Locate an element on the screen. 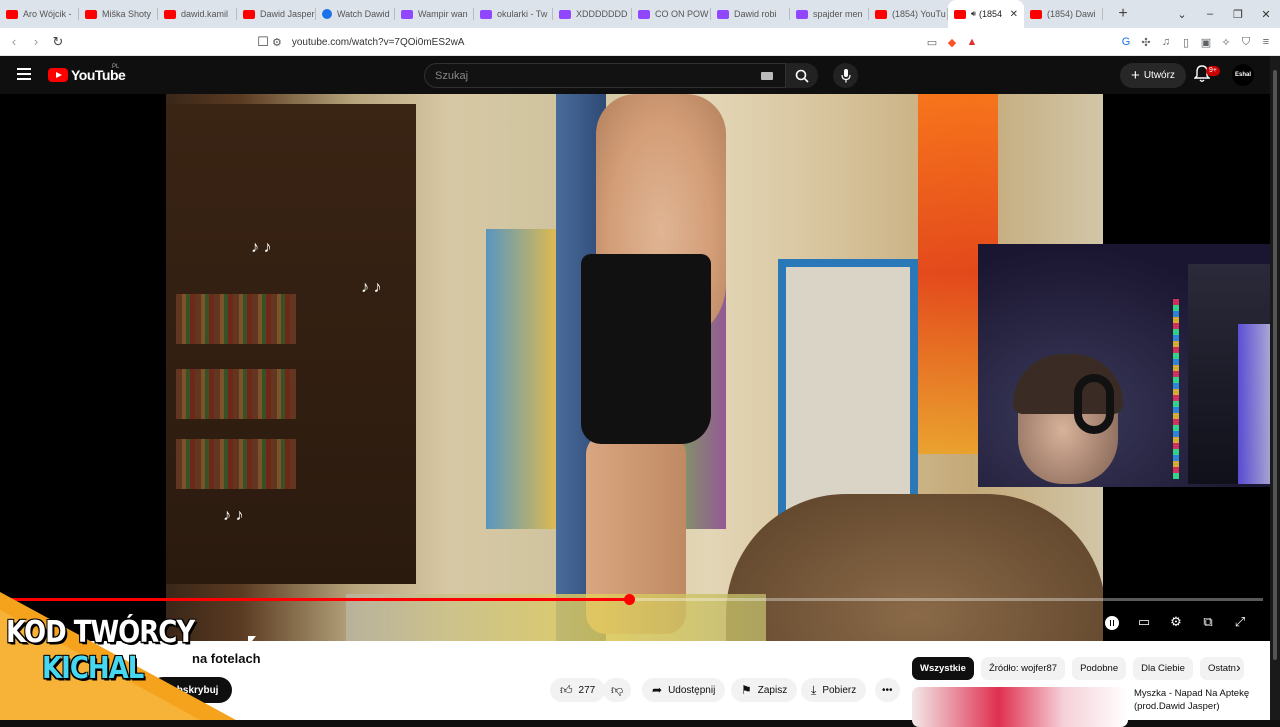  close-tab-icon: ✕ is located at coordinates (1014, 14).